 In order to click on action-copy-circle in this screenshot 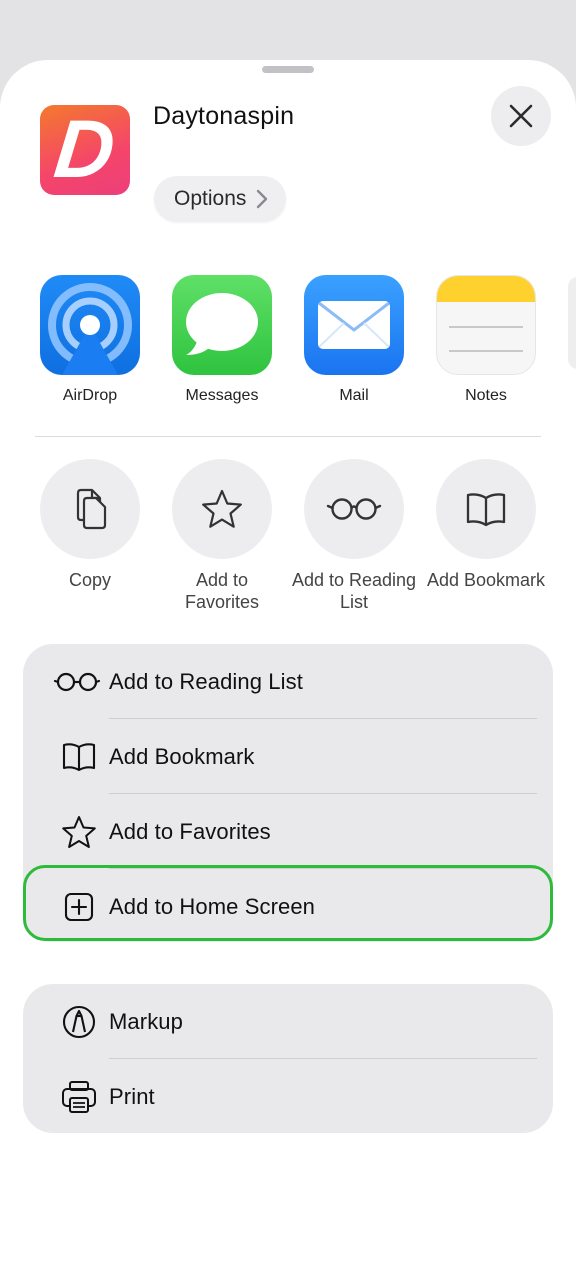, I will do `click(90, 509)`.